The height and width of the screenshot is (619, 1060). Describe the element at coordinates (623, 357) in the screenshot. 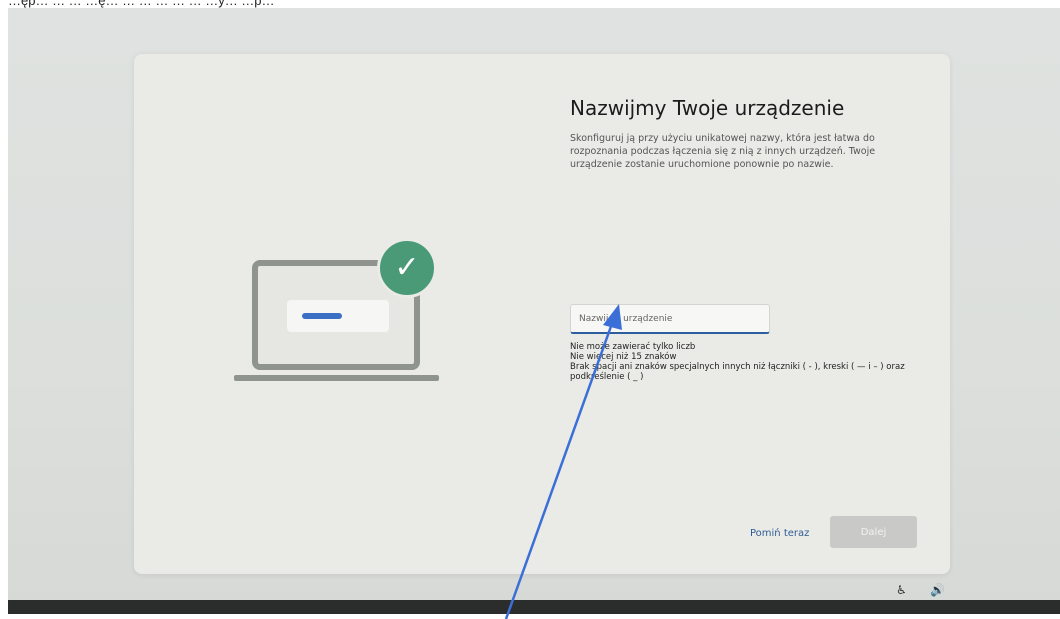

I see `rule-item: Nie więcej niż 15 znaków` at that location.